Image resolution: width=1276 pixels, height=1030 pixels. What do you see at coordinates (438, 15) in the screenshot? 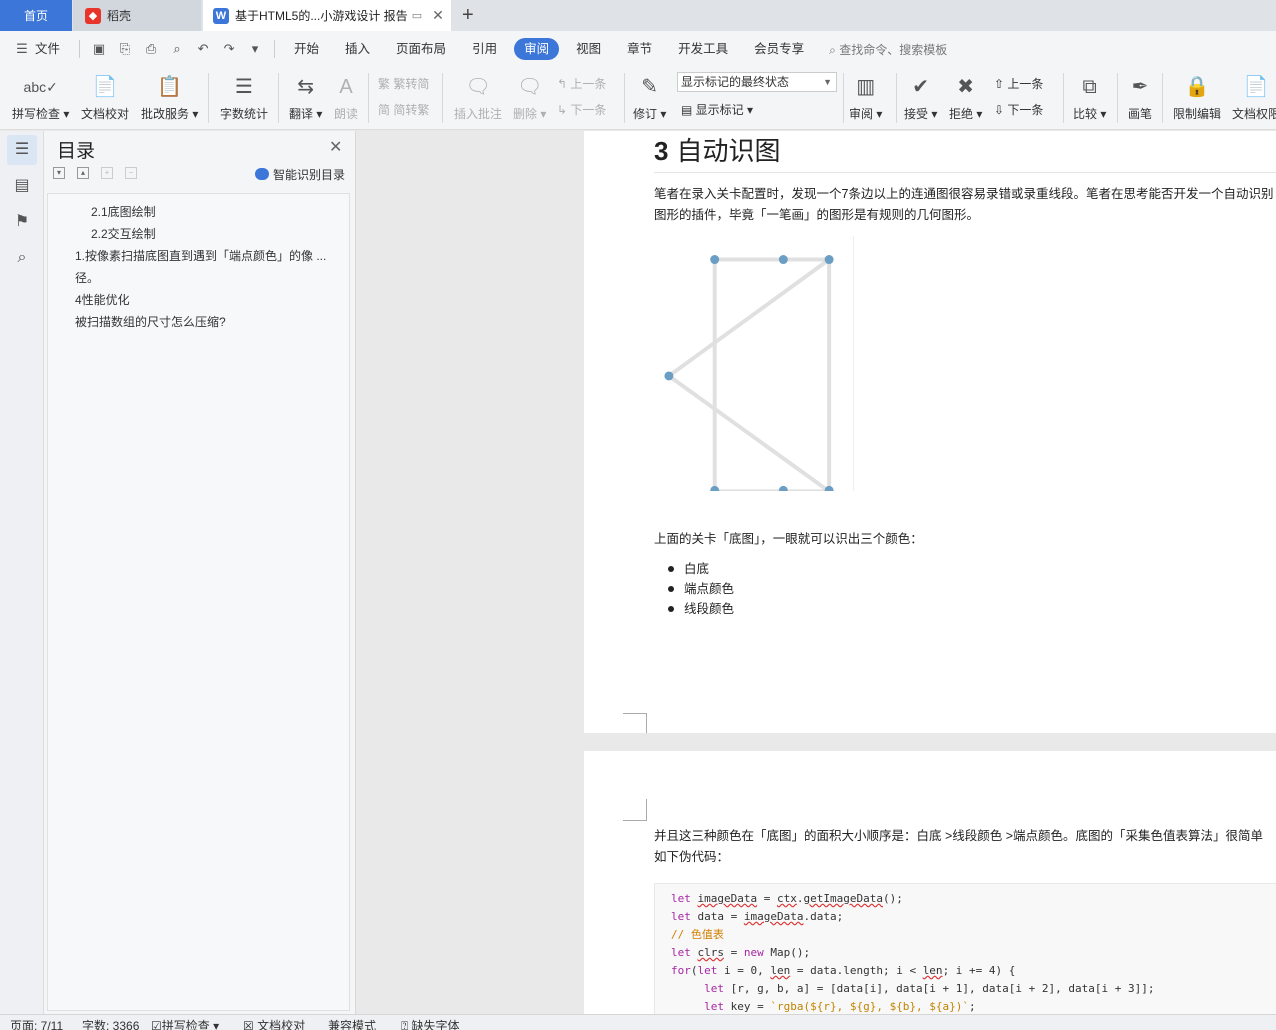
I see `tab-close-icon: ✕` at bounding box center [438, 15].